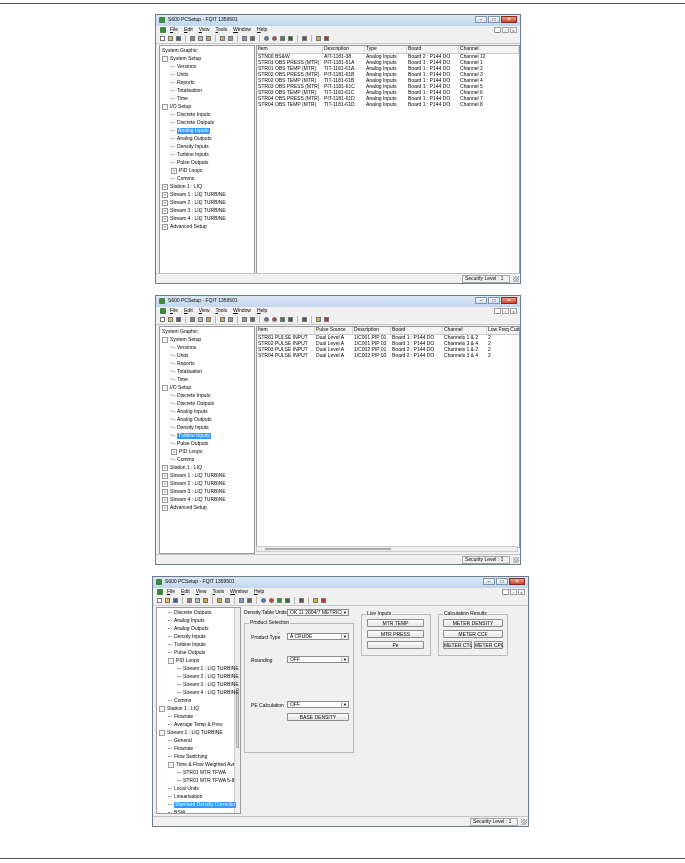  Describe the element at coordinates (167, 600) in the screenshot. I see `open-icon` at that location.